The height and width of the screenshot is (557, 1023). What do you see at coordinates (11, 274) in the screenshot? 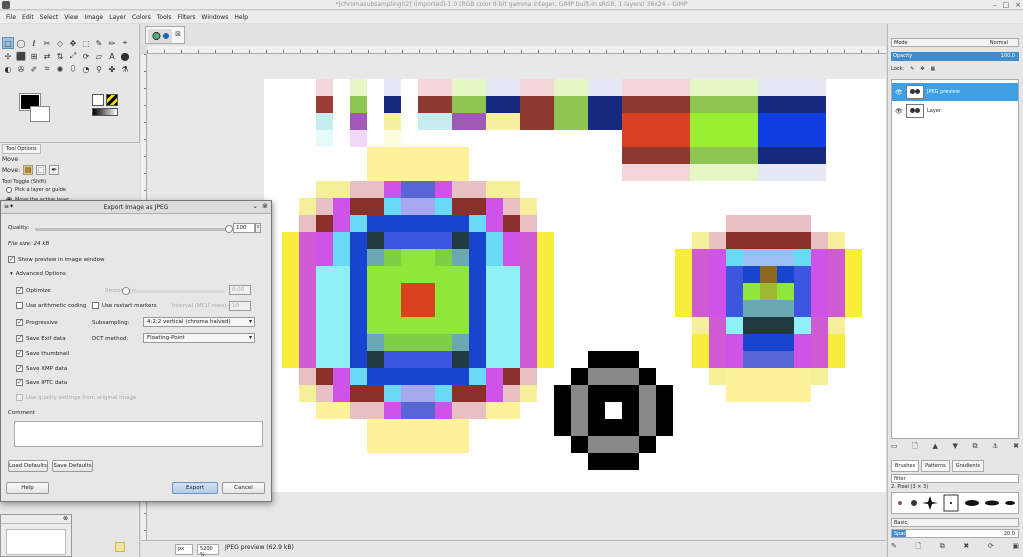
I see `expander-arrow-icon: ▾` at bounding box center [11, 274].